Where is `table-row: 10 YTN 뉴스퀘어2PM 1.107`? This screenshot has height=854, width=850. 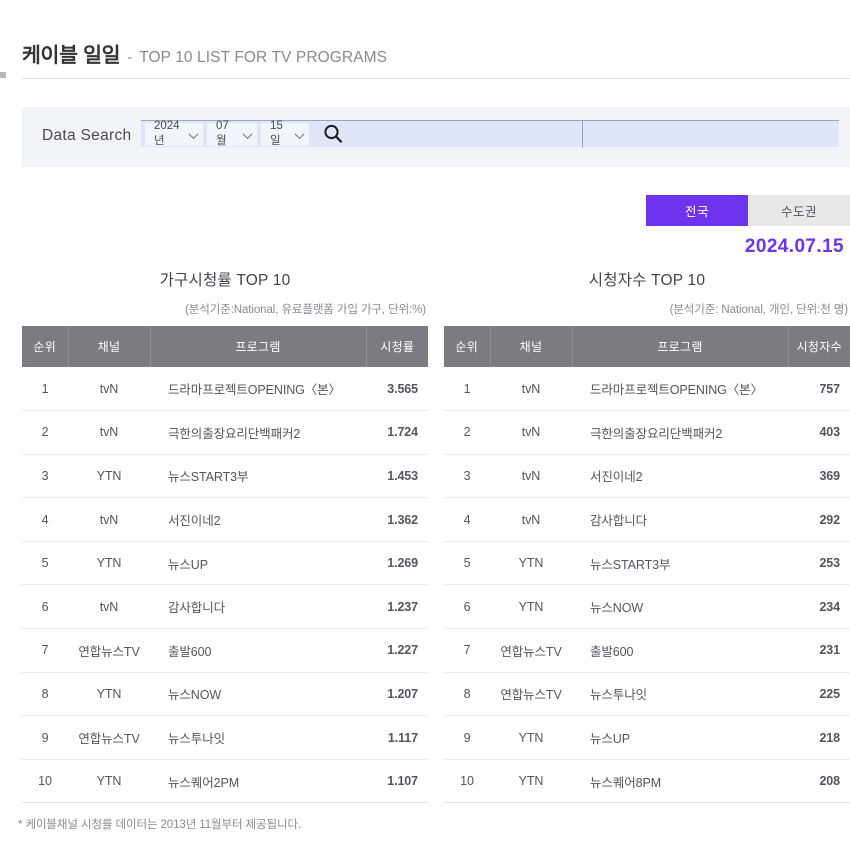 table-row: 10 YTN 뉴스퀘어2PM 1.107 is located at coordinates (225, 781).